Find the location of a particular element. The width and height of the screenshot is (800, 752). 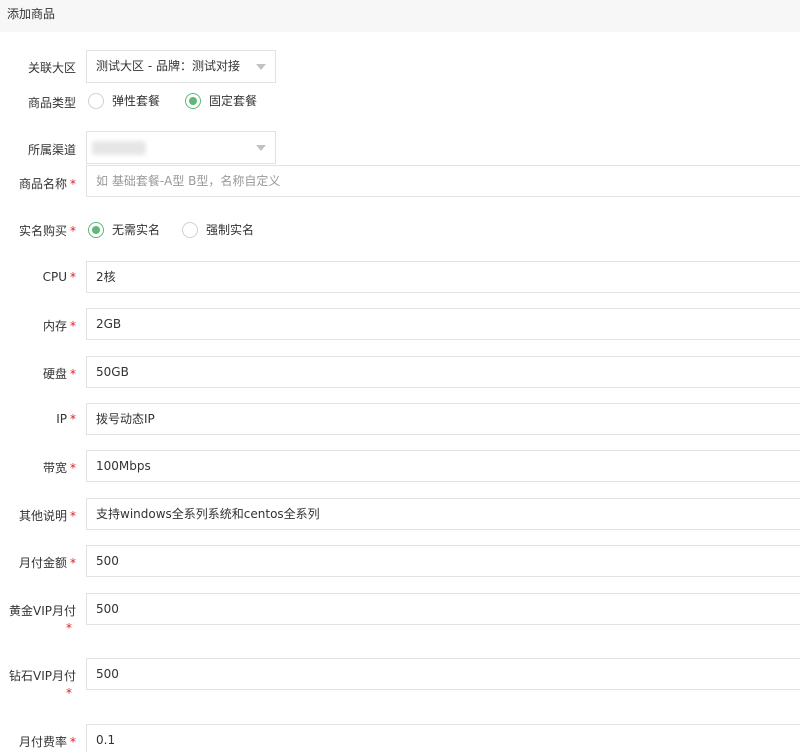

radio-fixed-package: 固定套餐 is located at coordinates (221, 100).